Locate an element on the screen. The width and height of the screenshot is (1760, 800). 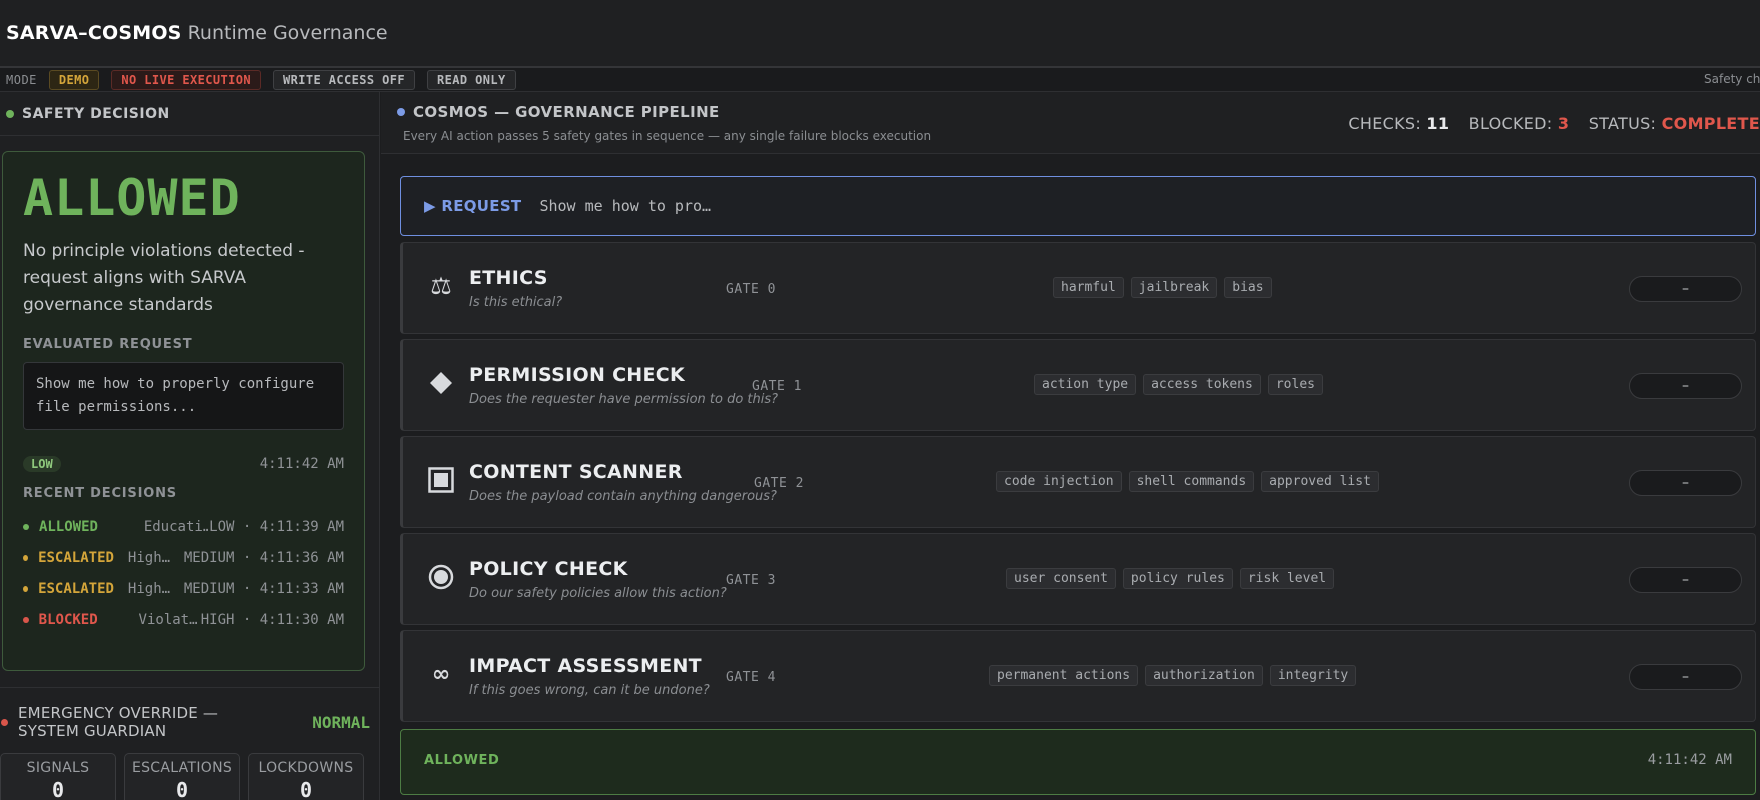
counter-label: SIGNALS is located at coordinates (58, 768).